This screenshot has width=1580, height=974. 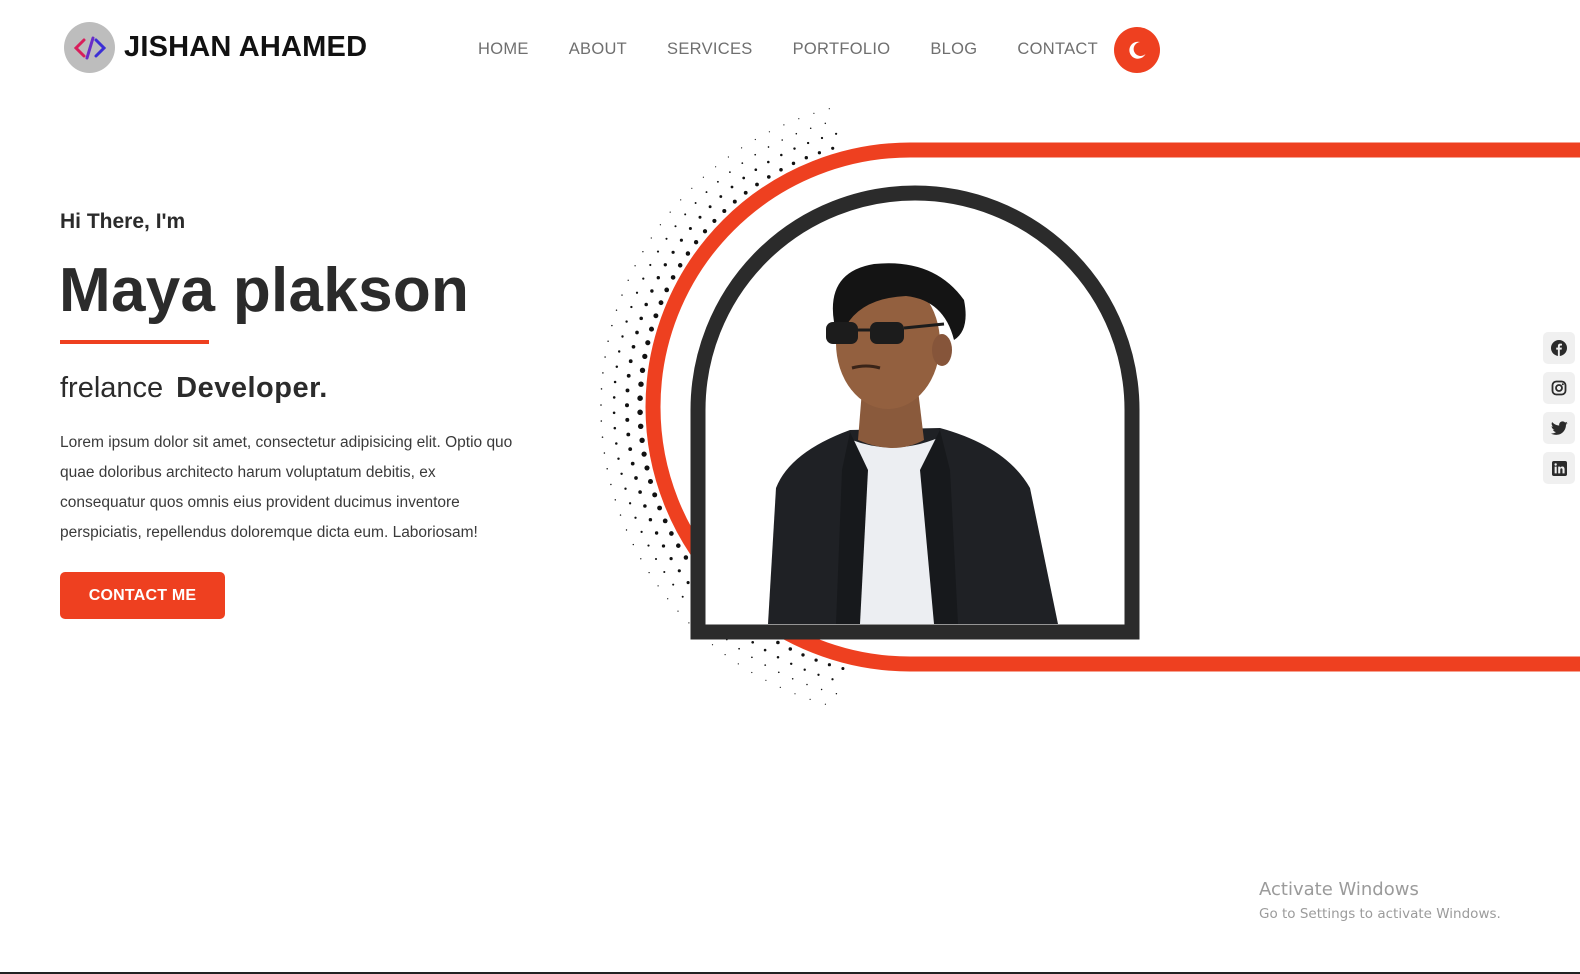 What do you see at coordinates (246, 47) in the screenshot?
I see `brand-name: JISHAN AHAMED` at bounding box center [246, 47].